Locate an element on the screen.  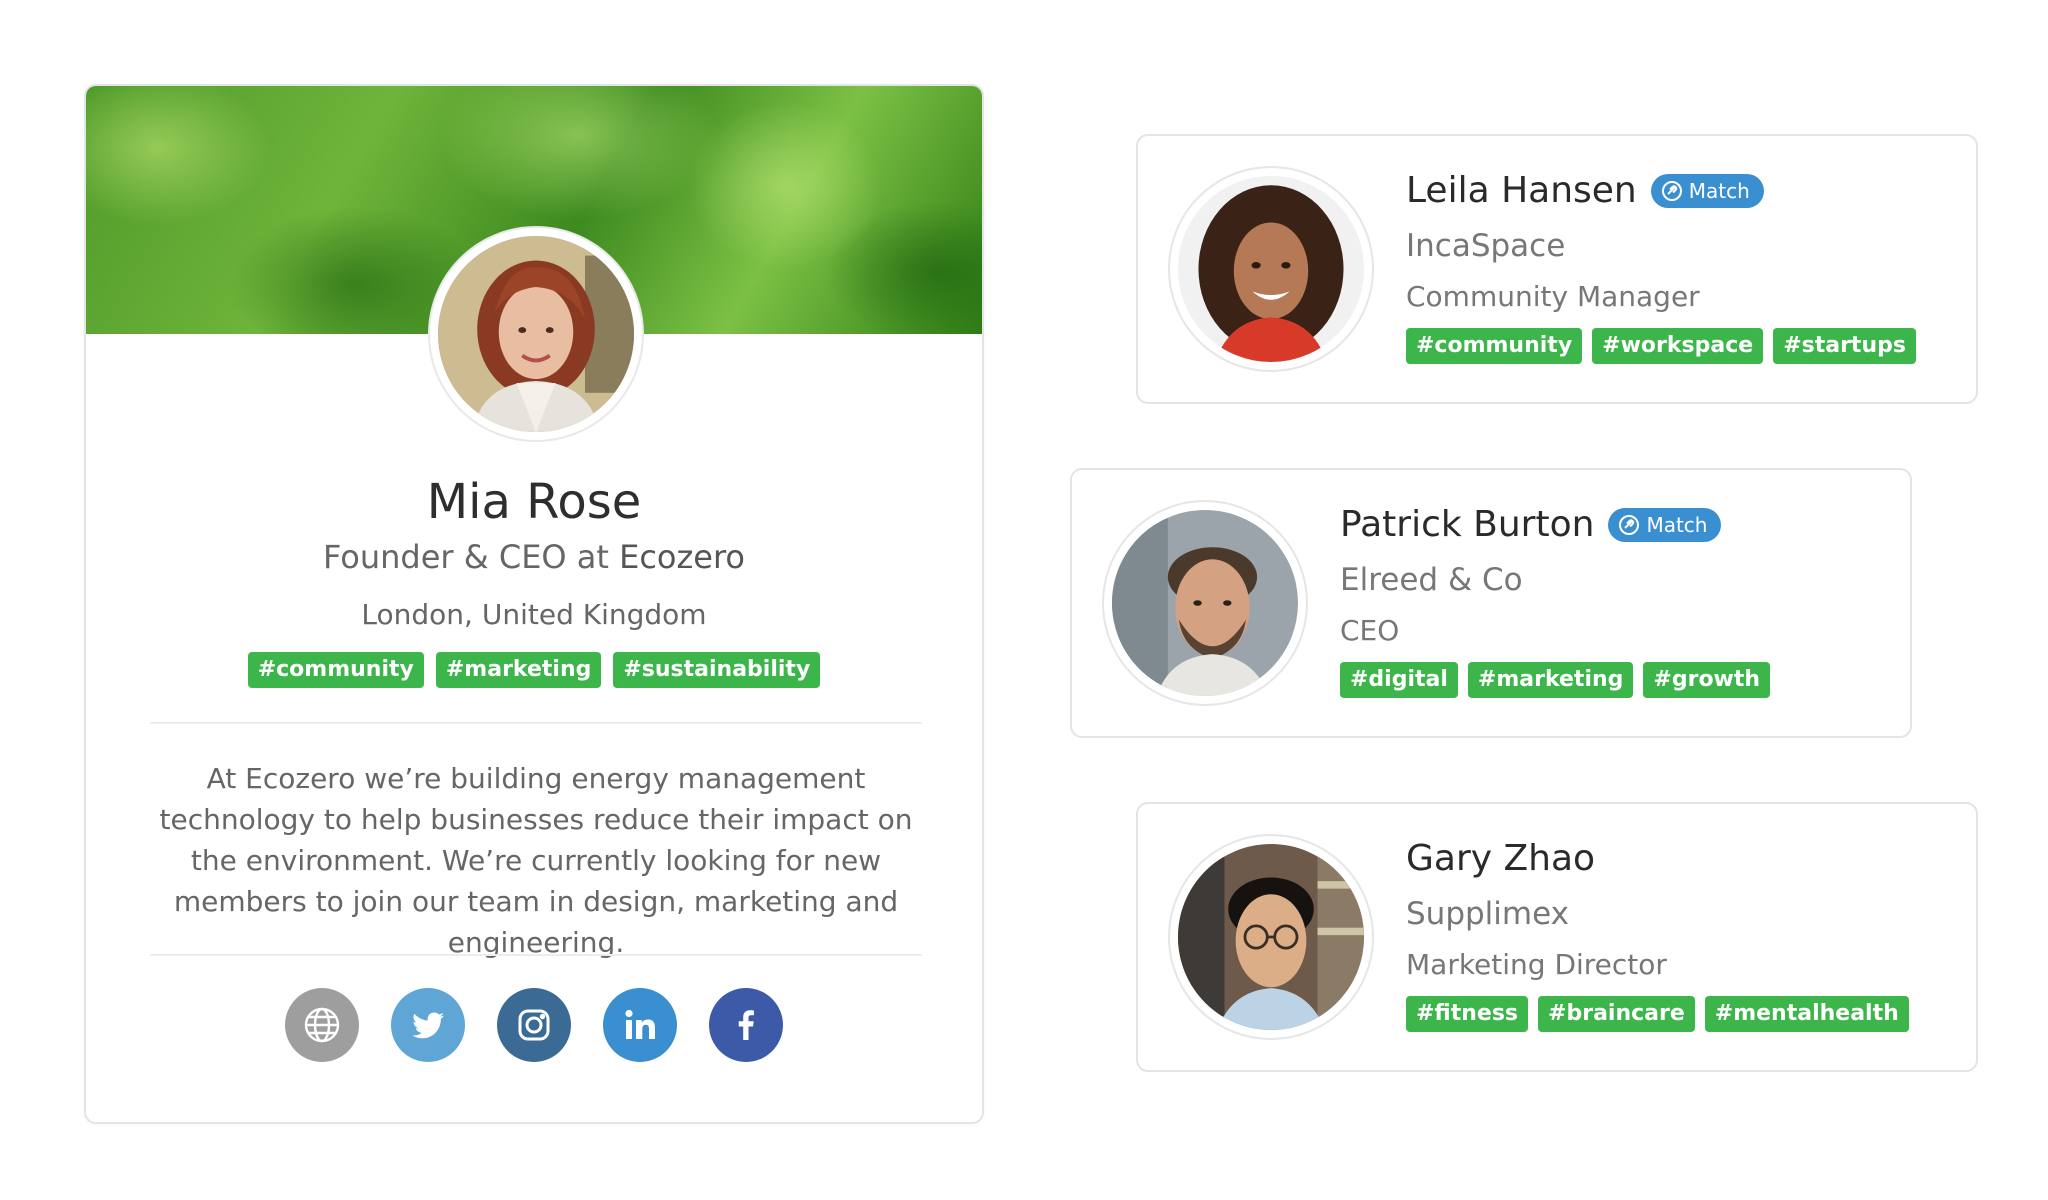
match-name: Gary Zhao is located at coordinates (1501, 858).